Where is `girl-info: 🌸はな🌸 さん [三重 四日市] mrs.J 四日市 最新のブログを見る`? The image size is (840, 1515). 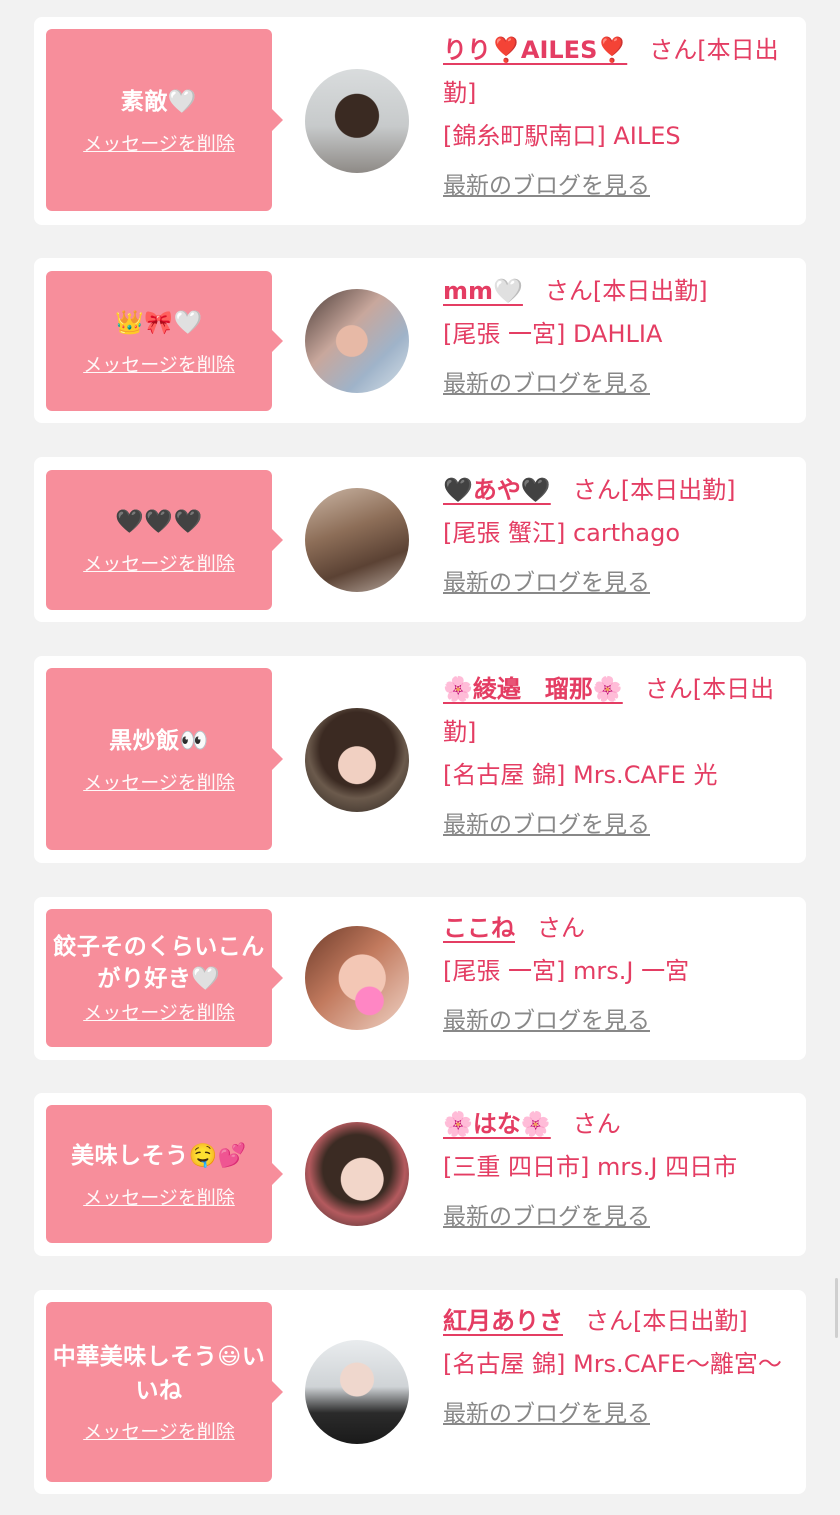
girl-info: 🌸はな🌸 さん [三重 四日市] mrs.J 四日市 最新のブログを見る is located at coordinates (618, 1169).